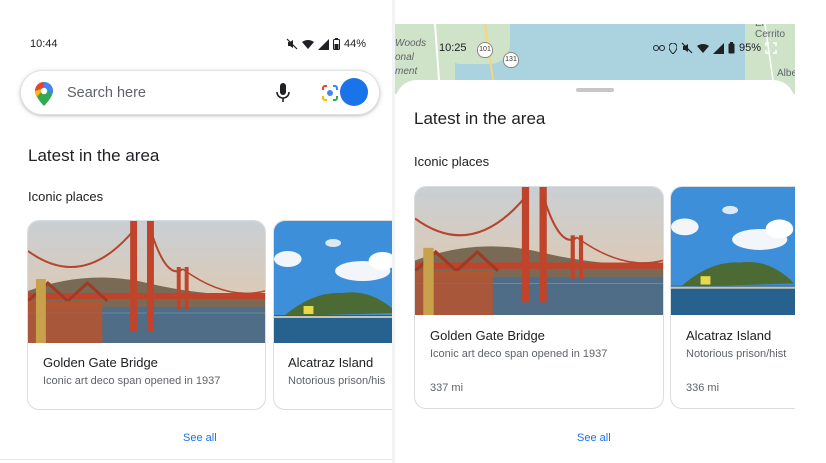  What do you see at coordinates (196, 459) in the screenshot?
I see `divider` at bounding box center [196, 459].